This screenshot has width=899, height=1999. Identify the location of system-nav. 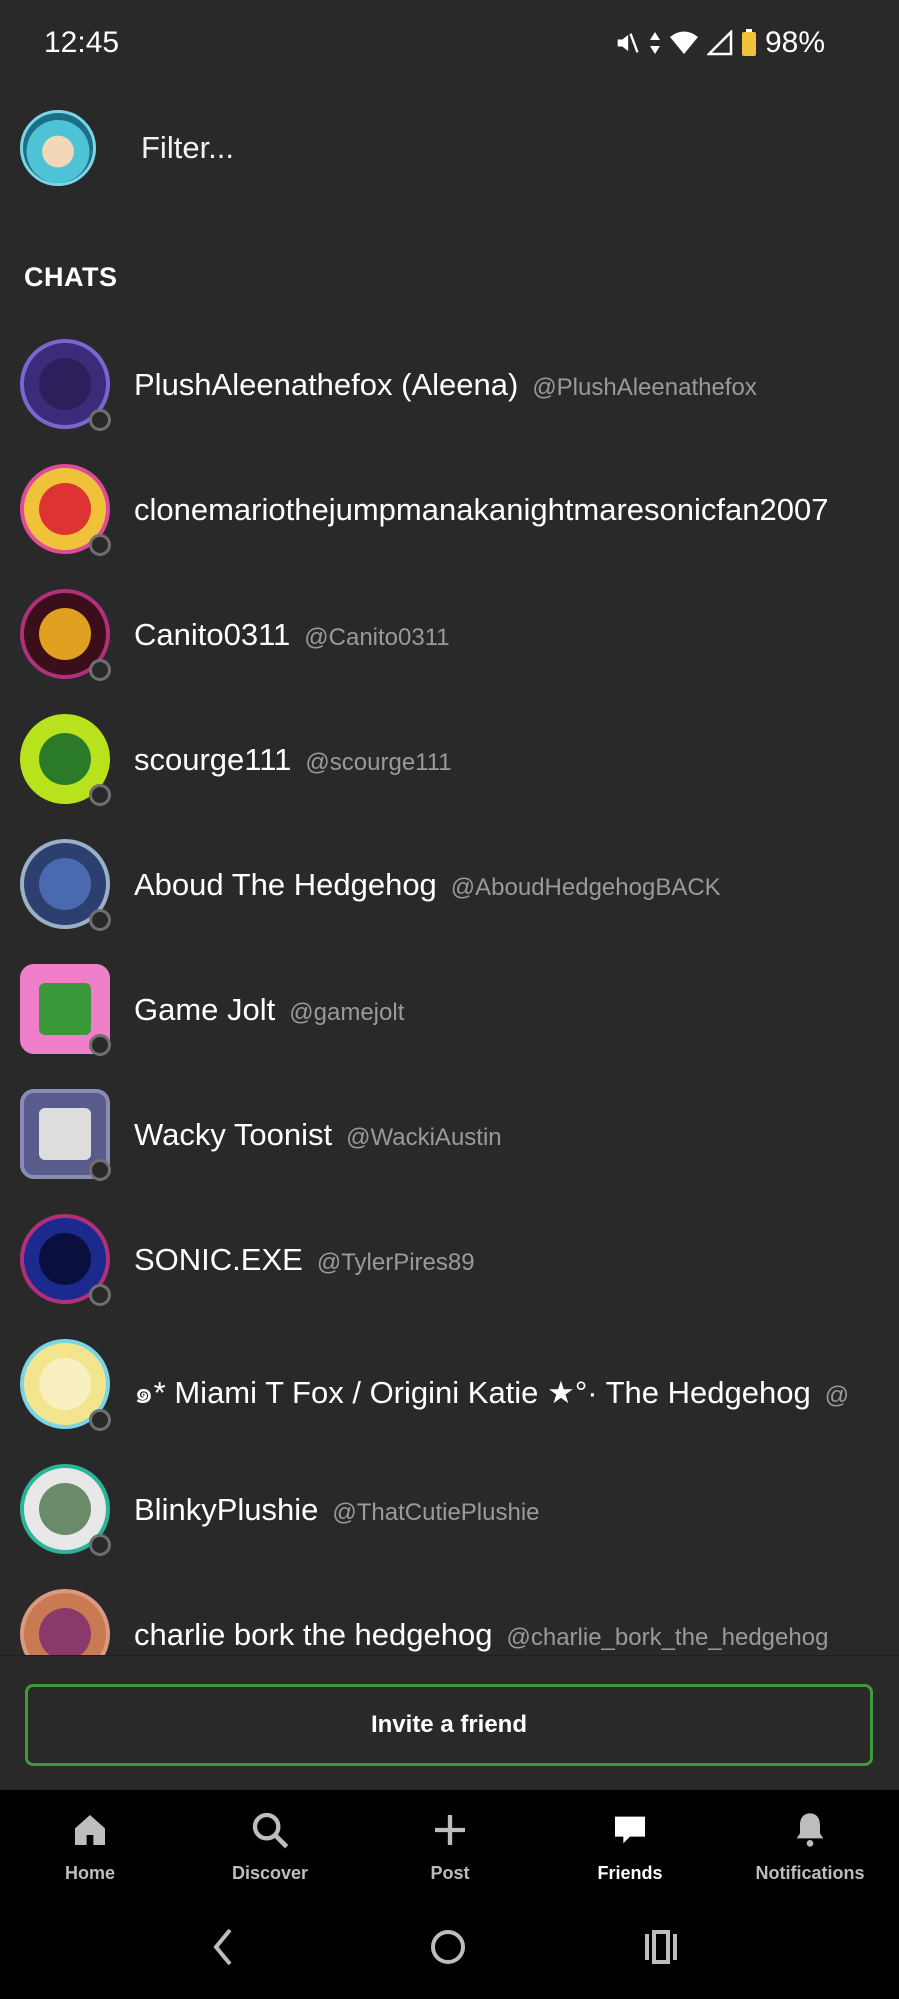
(449, 1949).